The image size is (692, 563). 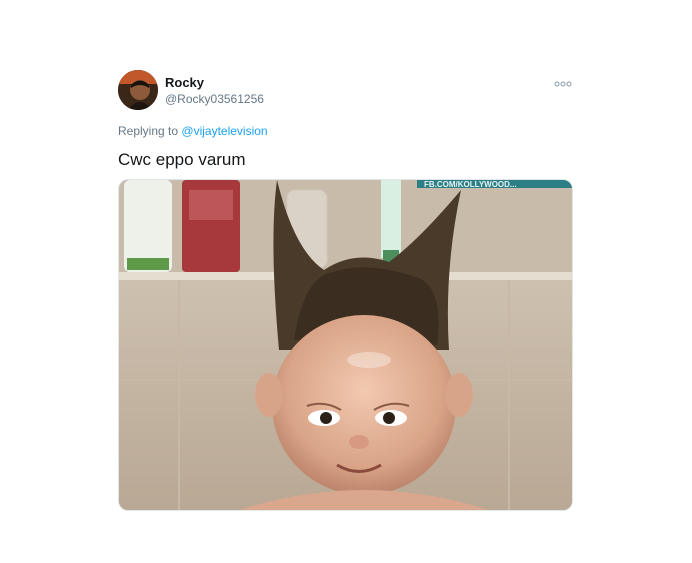 I want to click on replying-to-label: Replying to, so click(x=148, y=131).